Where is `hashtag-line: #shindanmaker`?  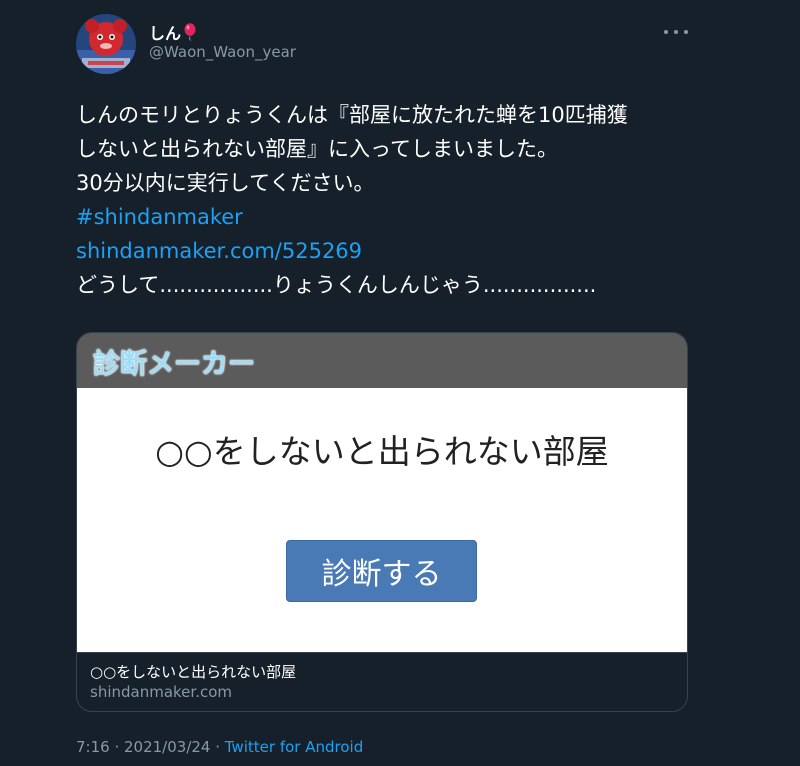 hashtag-line: #shindanmaker is located at coordinates (388, 217).